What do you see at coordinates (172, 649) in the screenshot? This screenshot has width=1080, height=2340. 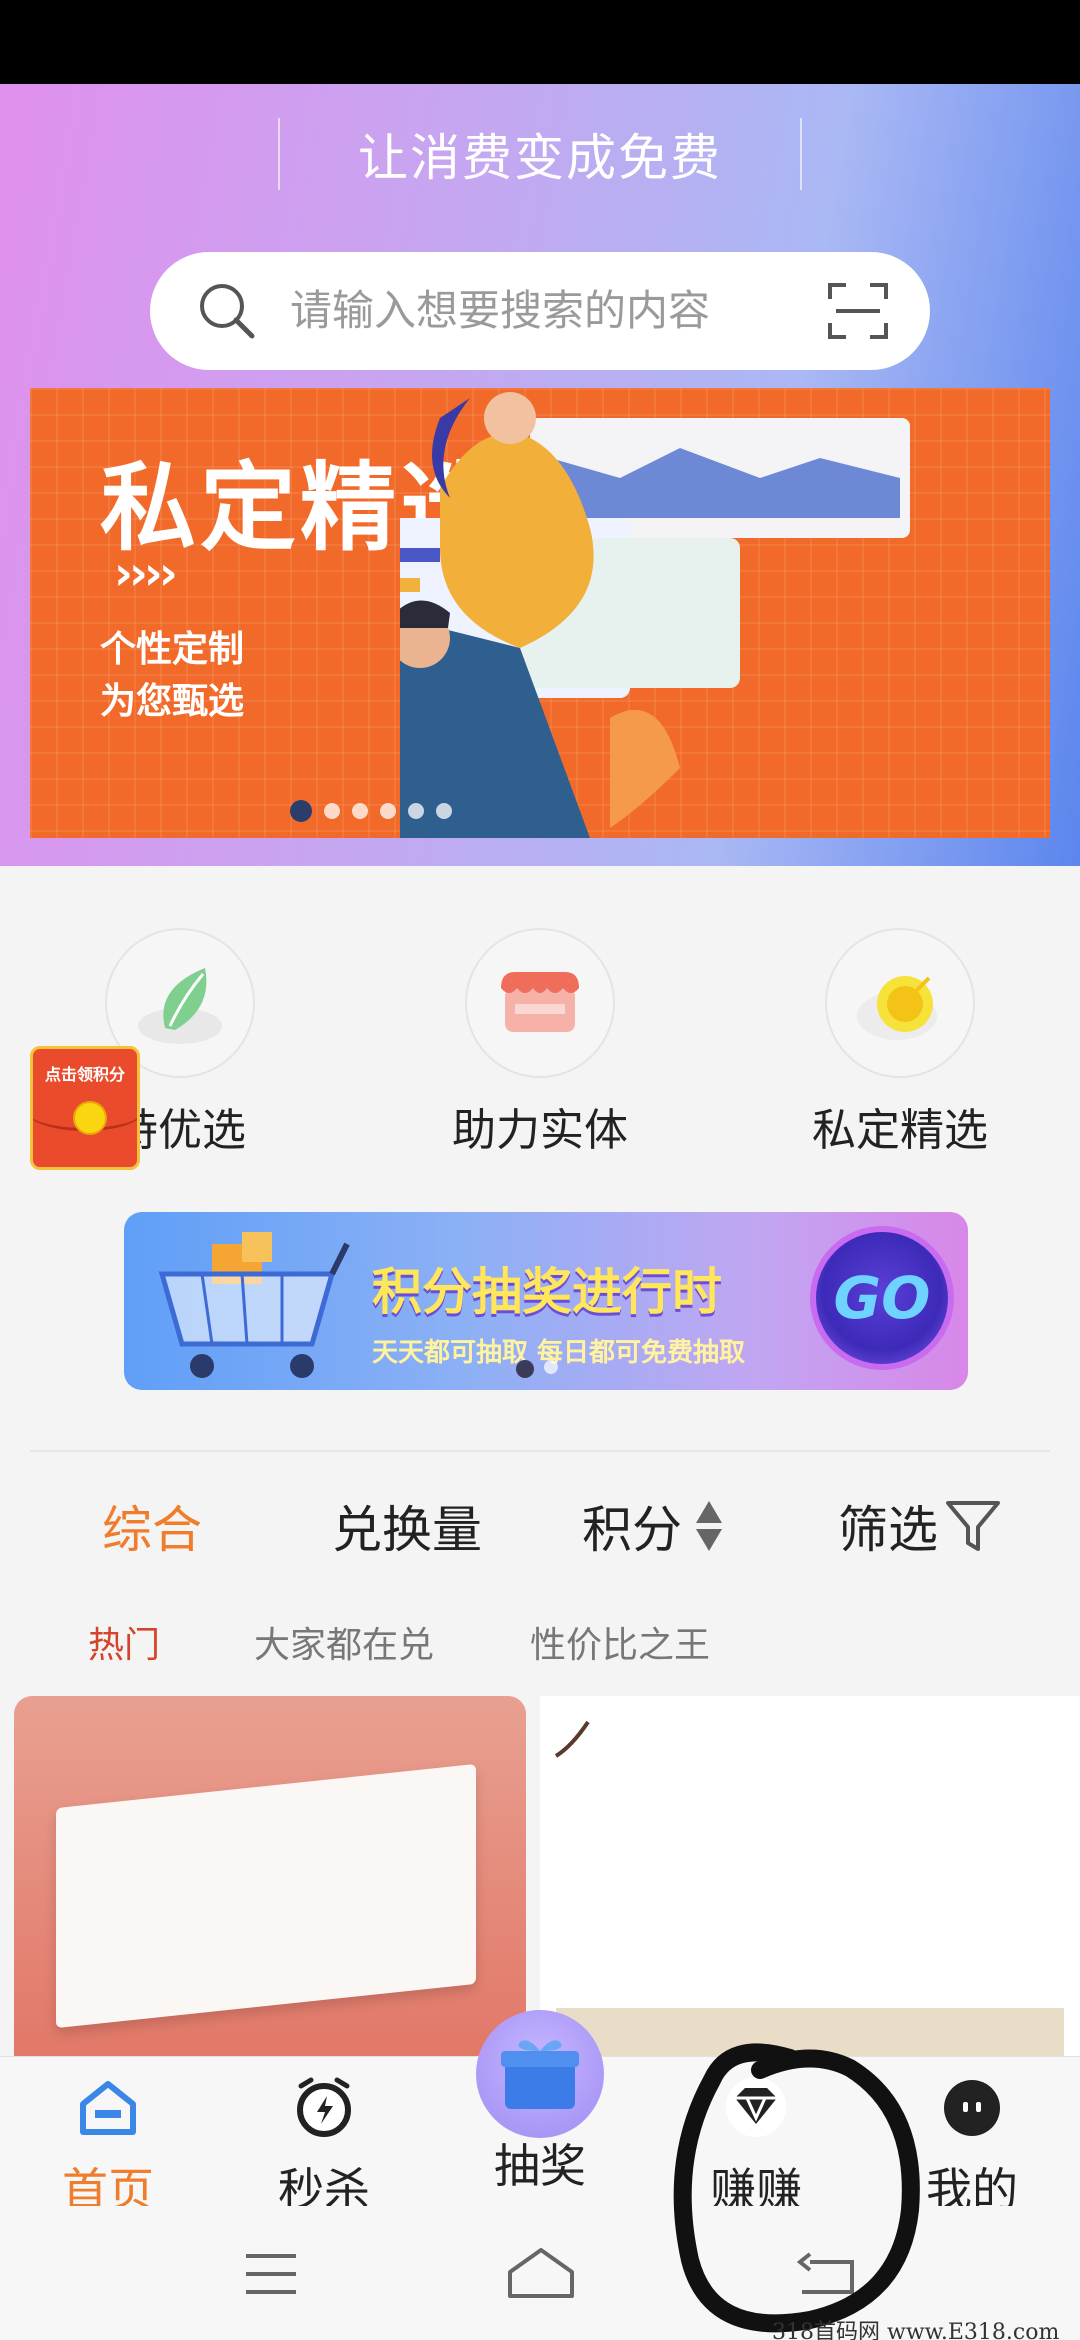 I see `banner-subtitle-1: 个性定制` at bounding box center [172, 649].